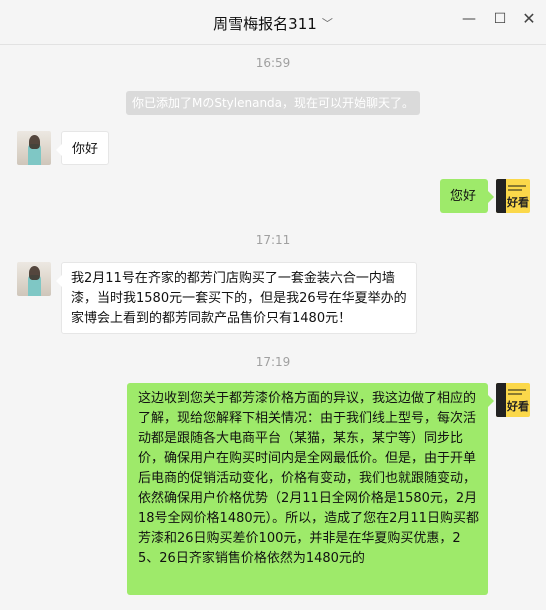  I want to click on close-button: ✕, so click(529, 18).